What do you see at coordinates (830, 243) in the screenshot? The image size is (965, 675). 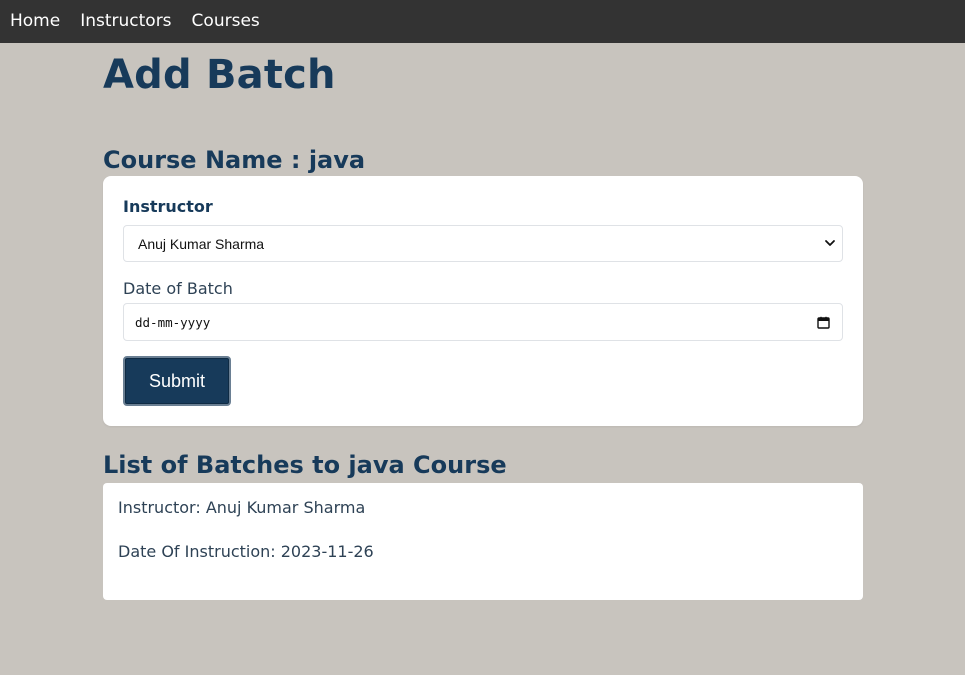 I see `chevron-down-icon` at bounding box center [830, 243].